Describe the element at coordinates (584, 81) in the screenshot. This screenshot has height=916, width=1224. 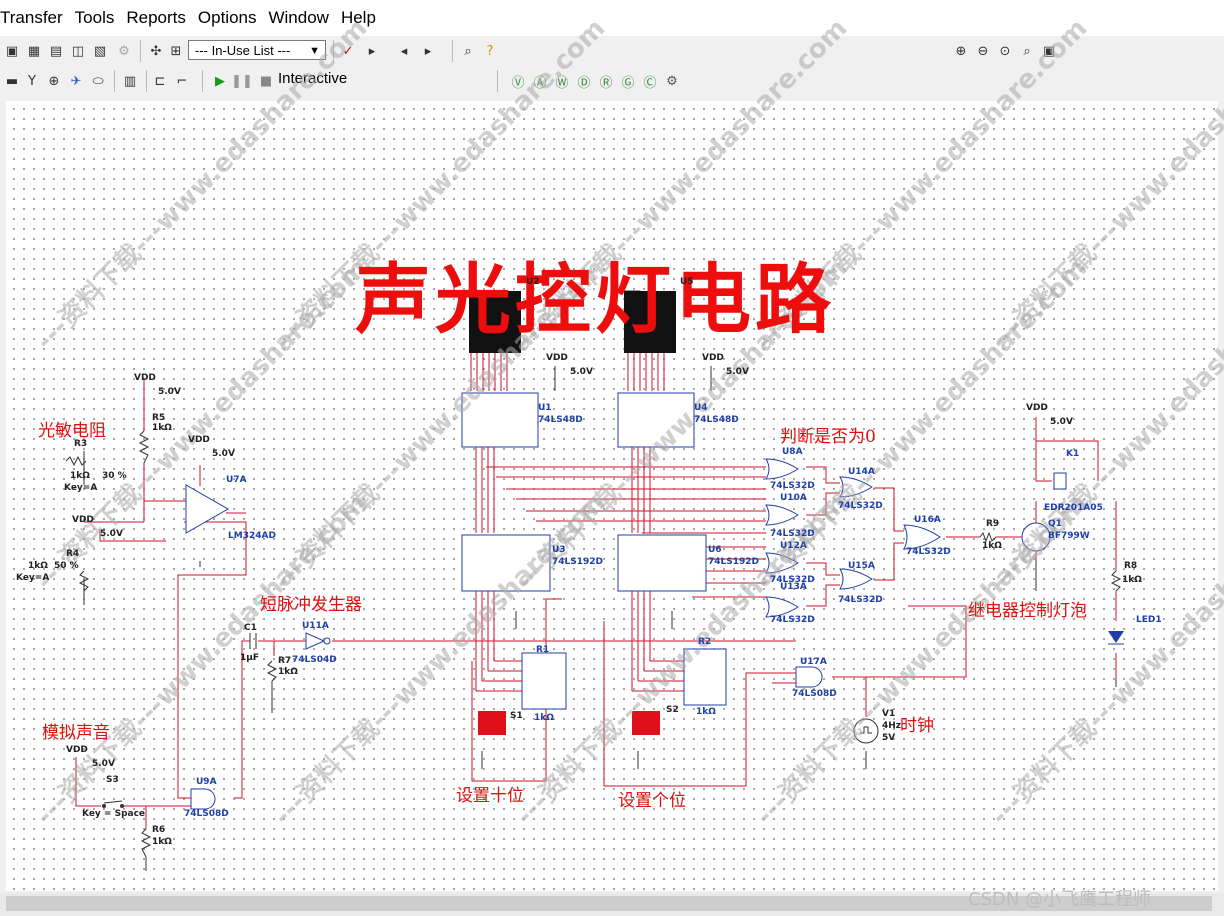
I see `differential-probe-icon: Ⓓ` at that location.